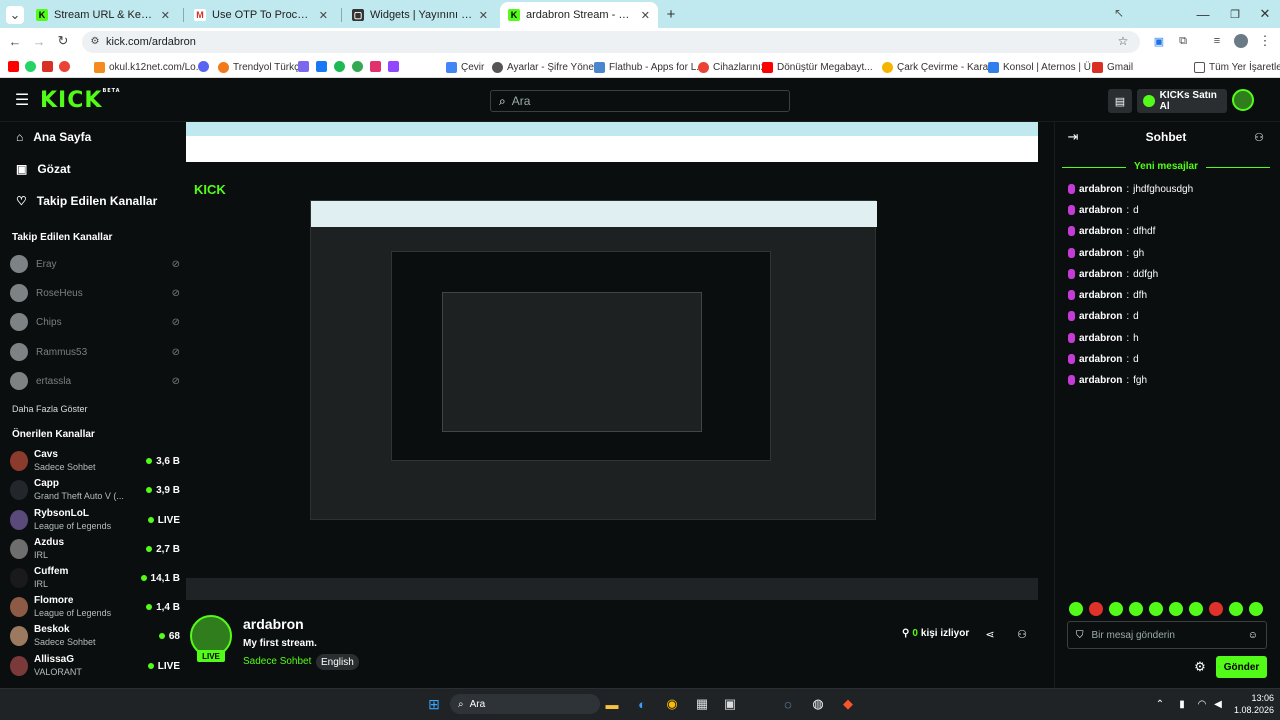  Describe the element at coordinates (1218, 704) in the screenshot. I see `volume-icon: ◀` at that location.